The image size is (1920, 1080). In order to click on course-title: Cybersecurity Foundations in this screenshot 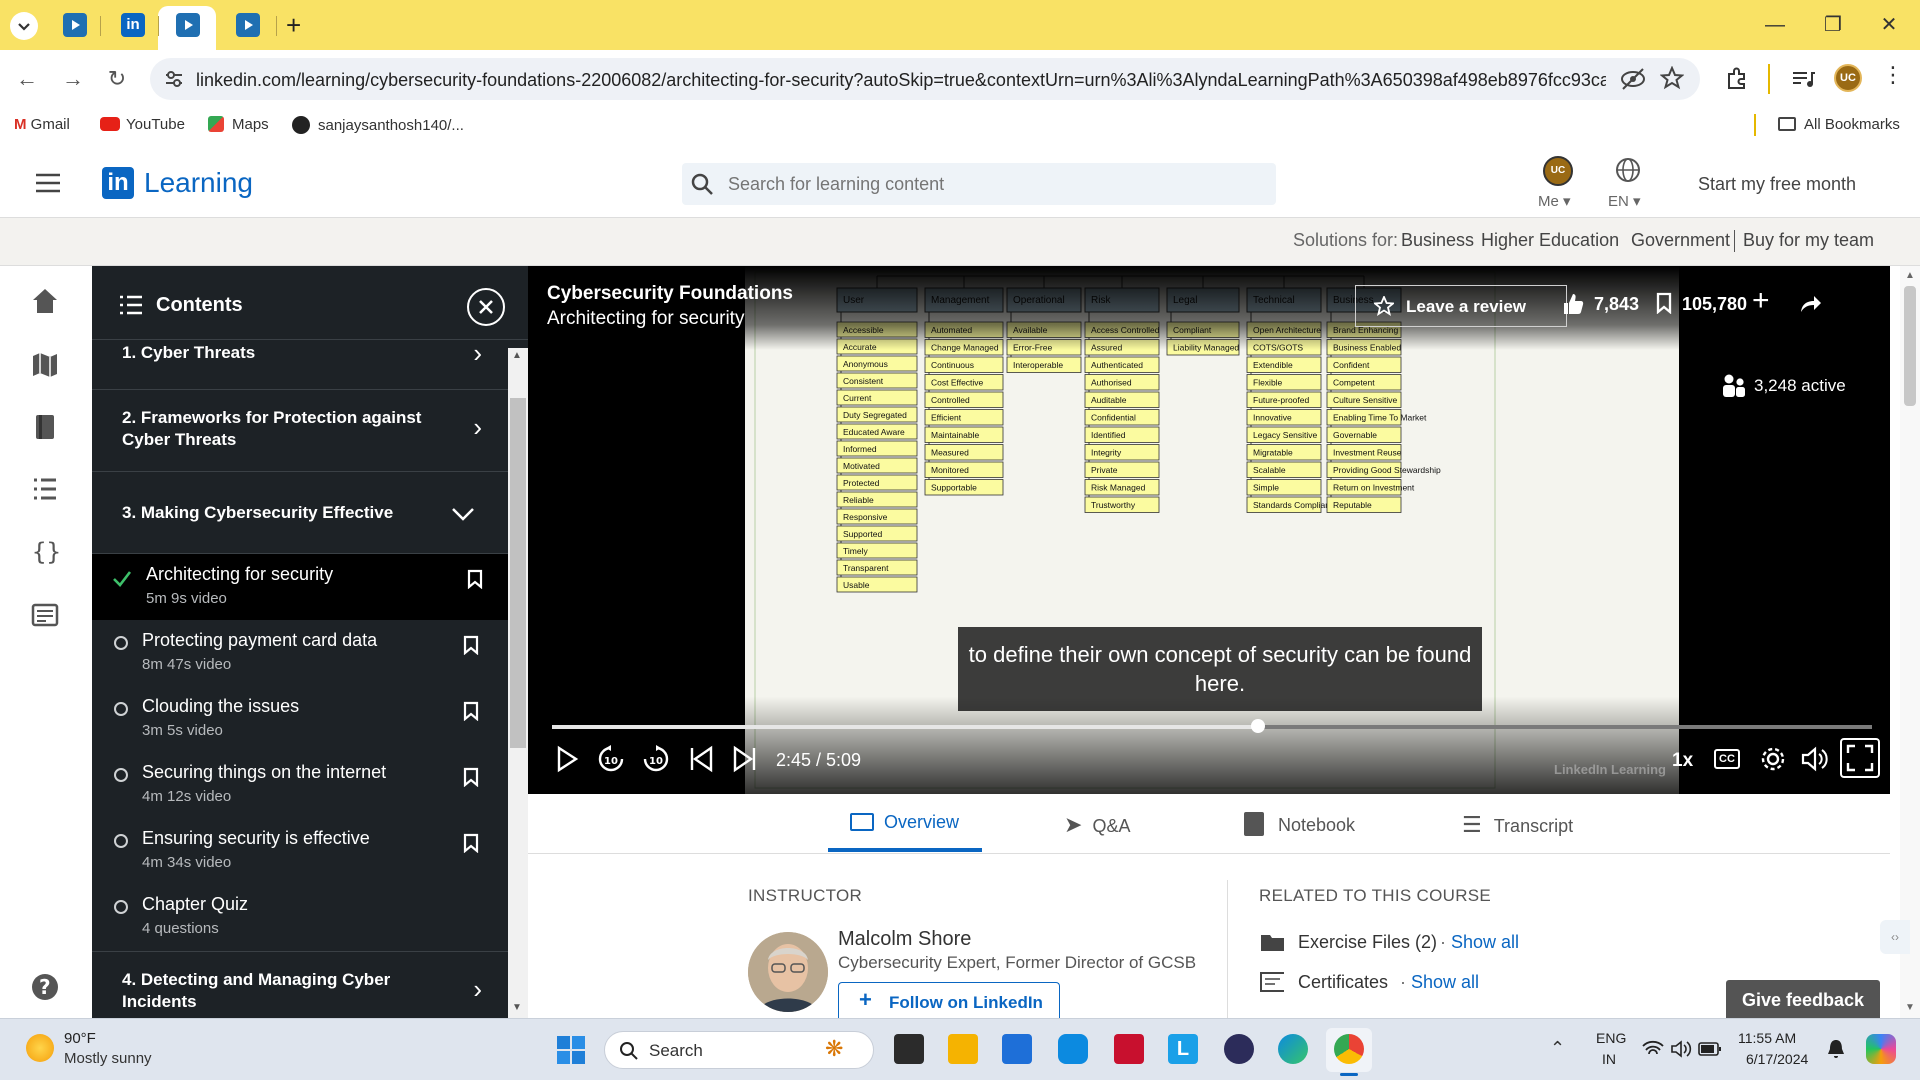, I will do `click(670, 294)`.